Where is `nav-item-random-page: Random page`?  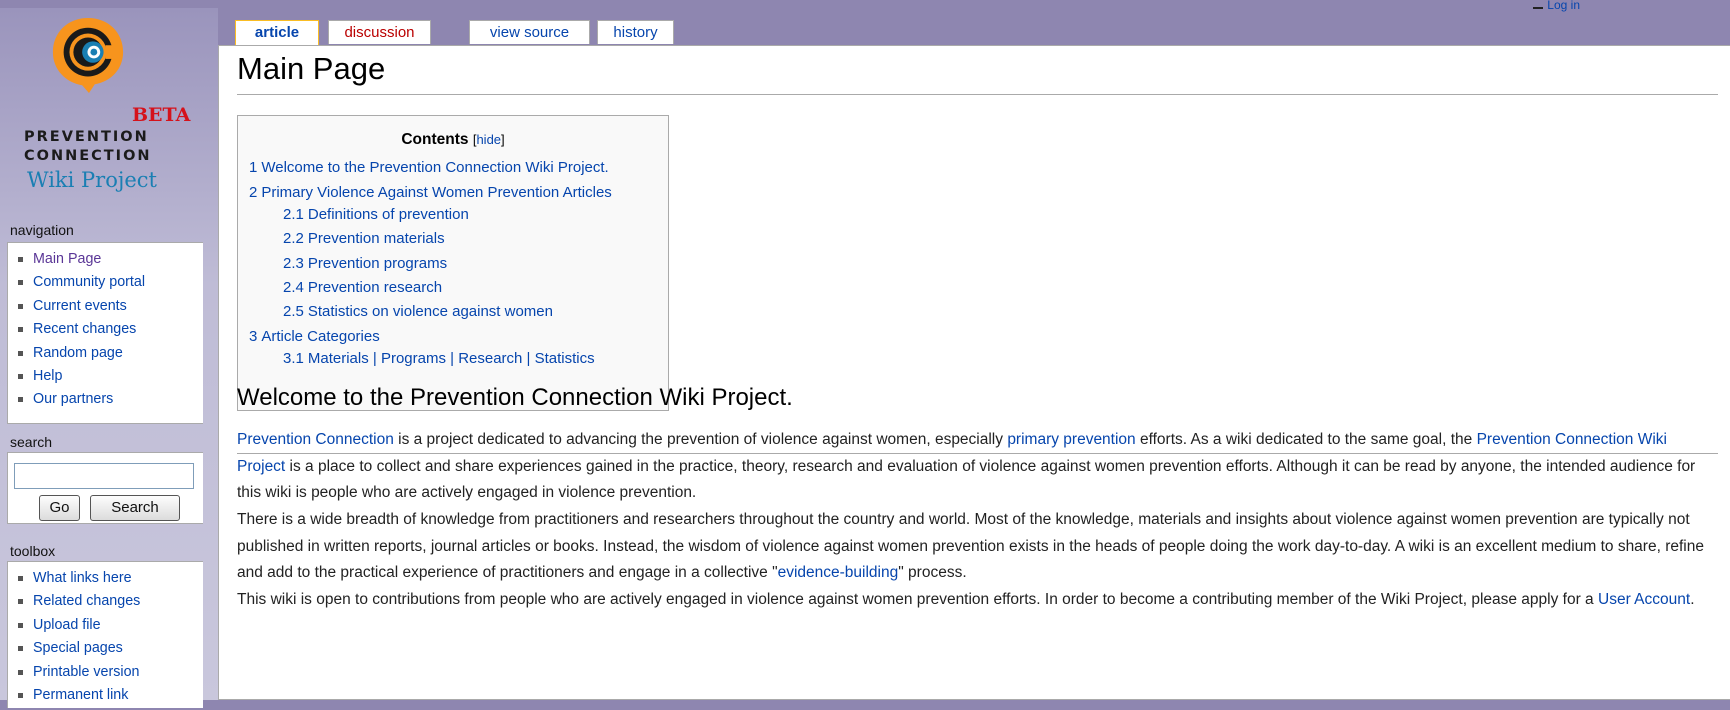 nav-item-random-page: Random page is located at coordinates (109, 356).